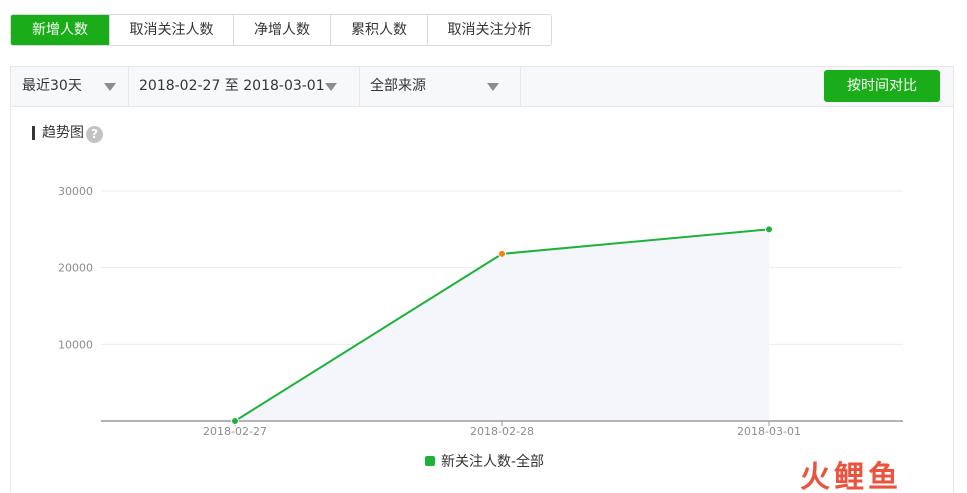 The height and width of the screenshot is (493, 967). Describe the element at coordinates (75, 191) in the screenshot. I see `y-tick-label: 30000` at that location.